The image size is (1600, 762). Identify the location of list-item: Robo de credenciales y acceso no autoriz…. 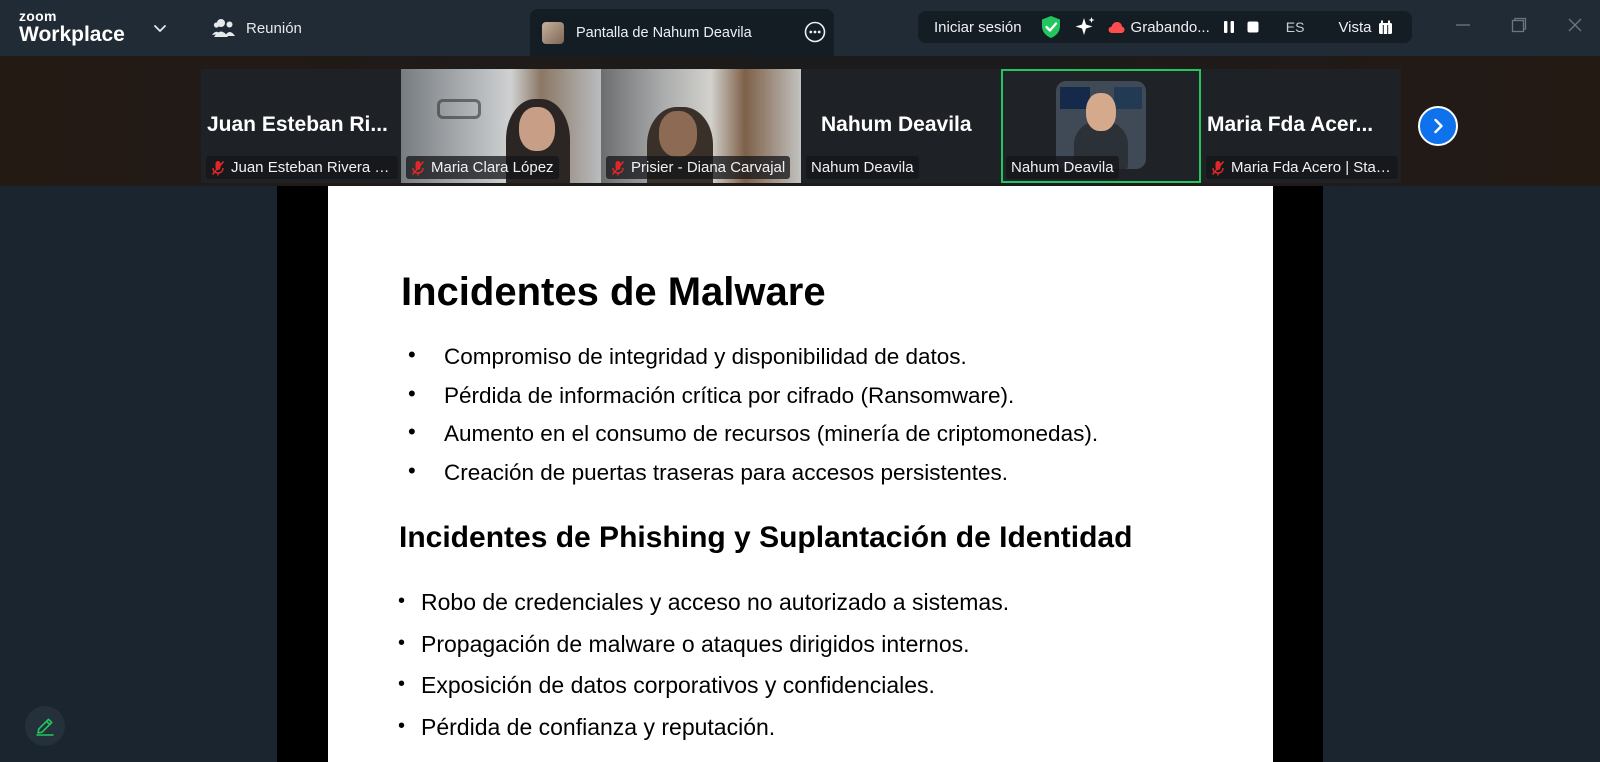
(703, 602).